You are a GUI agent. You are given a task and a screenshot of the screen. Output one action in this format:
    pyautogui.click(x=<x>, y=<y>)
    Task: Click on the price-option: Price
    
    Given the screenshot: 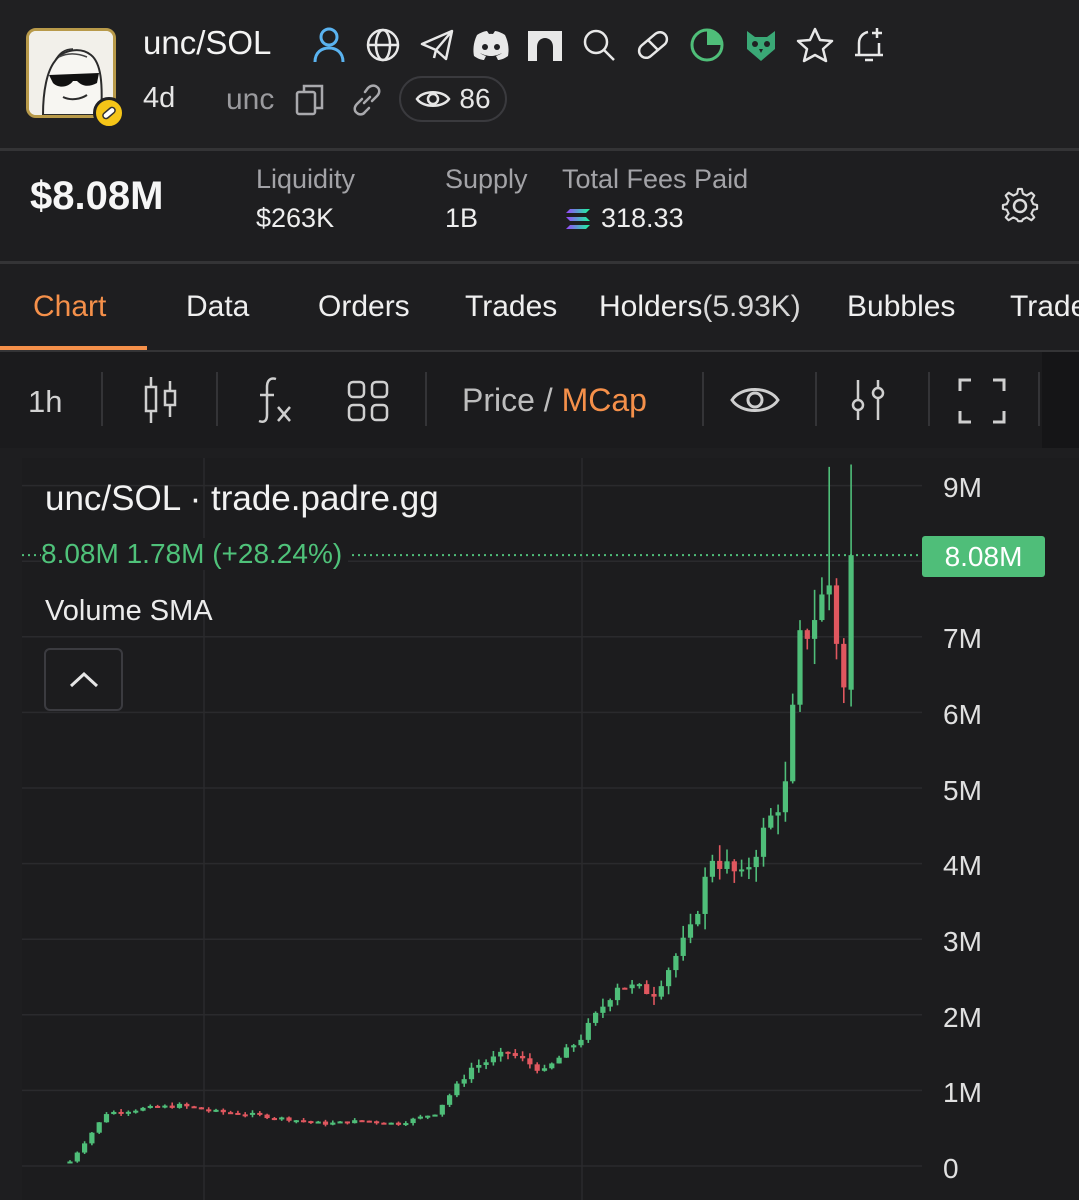 What is the action you would take?
    pyautogui.click(x=498, y=400)
    